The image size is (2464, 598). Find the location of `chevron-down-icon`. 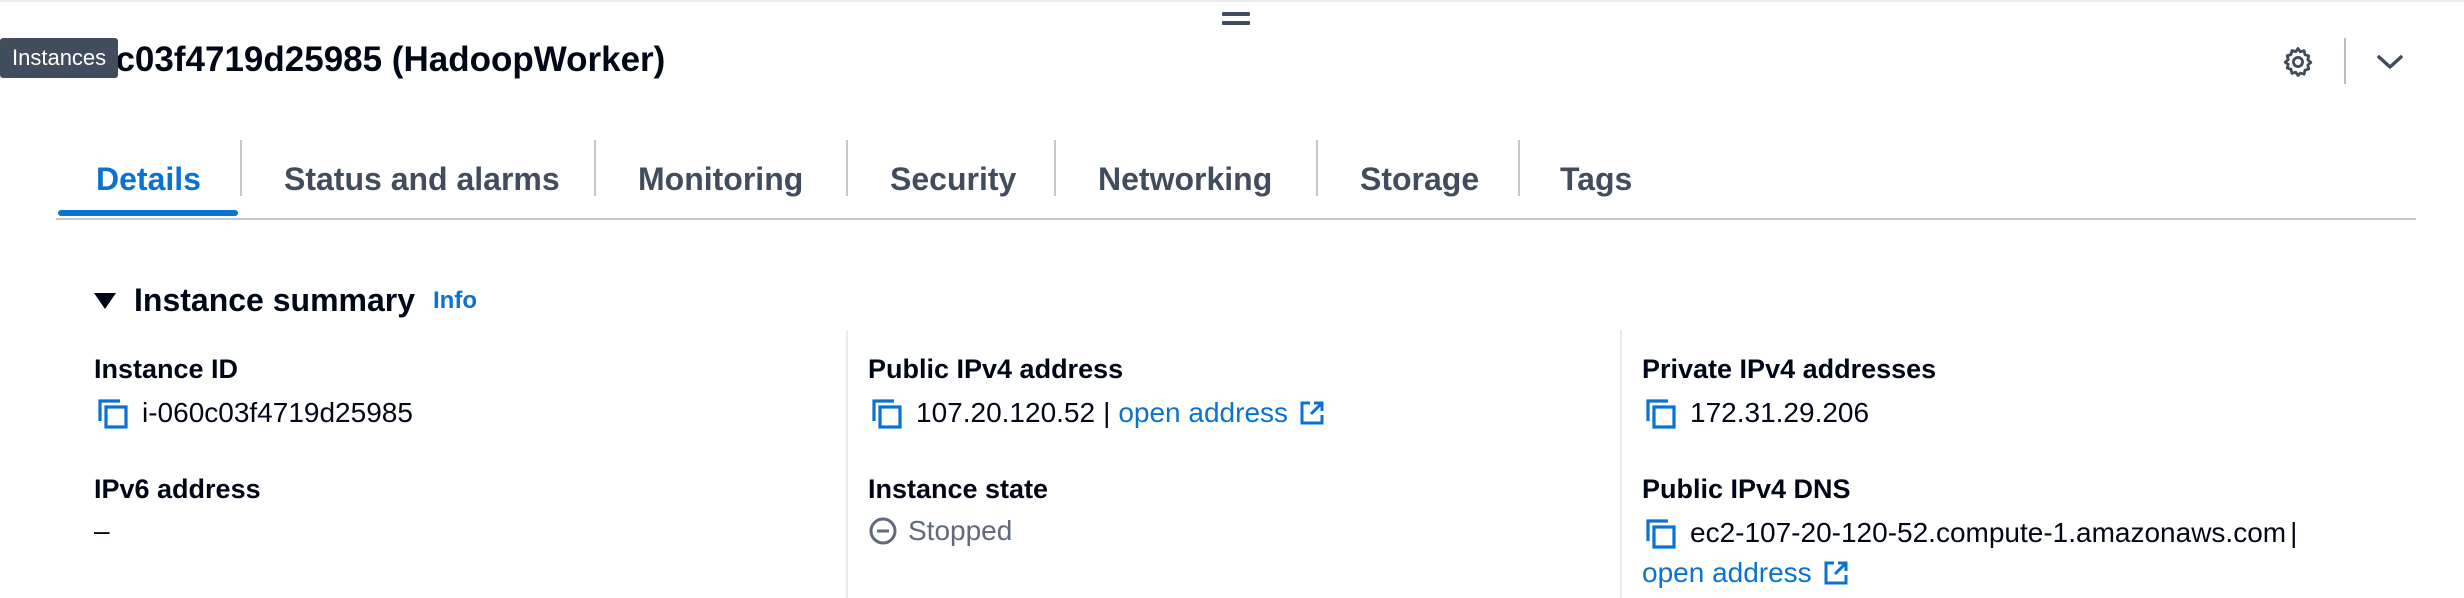

chevron-down-icon is located at coordinates (2390, 62).